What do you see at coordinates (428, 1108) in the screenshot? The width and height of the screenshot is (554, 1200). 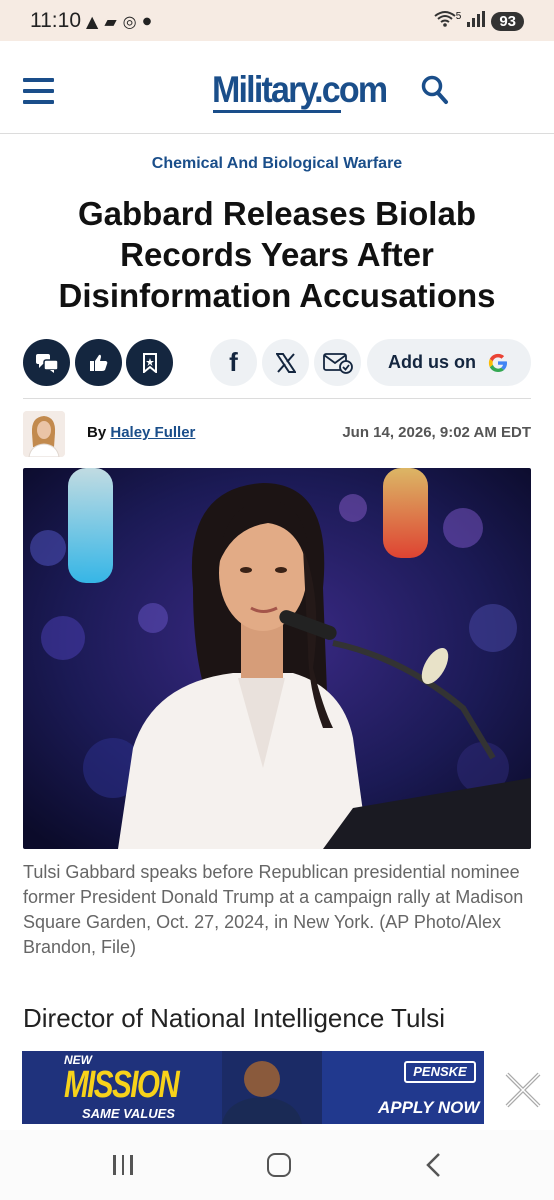 I see `ad-cta: APPLY NOW` at bounding box center [428, 1108].